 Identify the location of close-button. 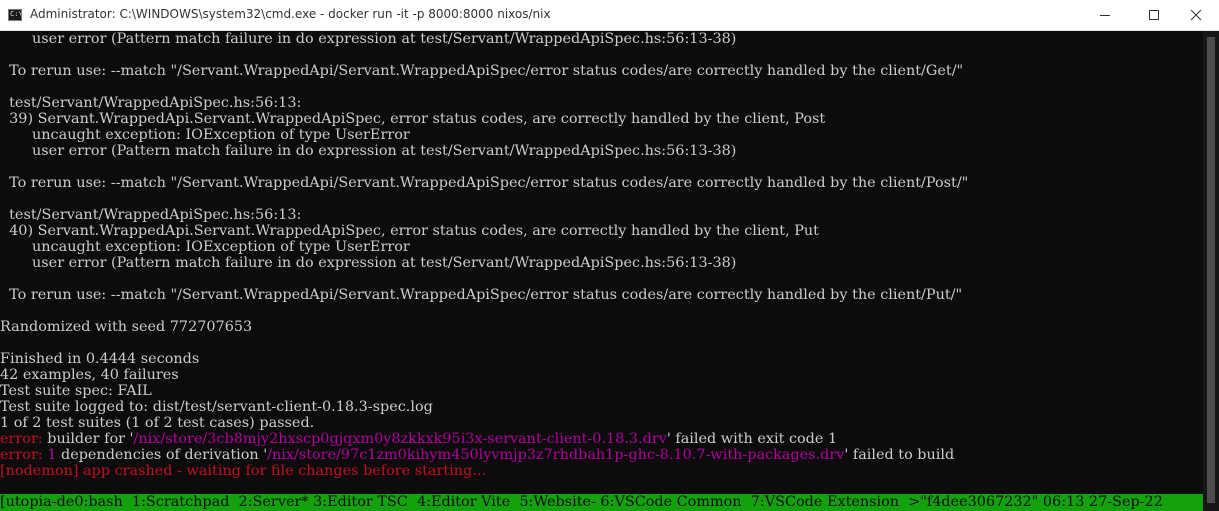
(1196, 15).